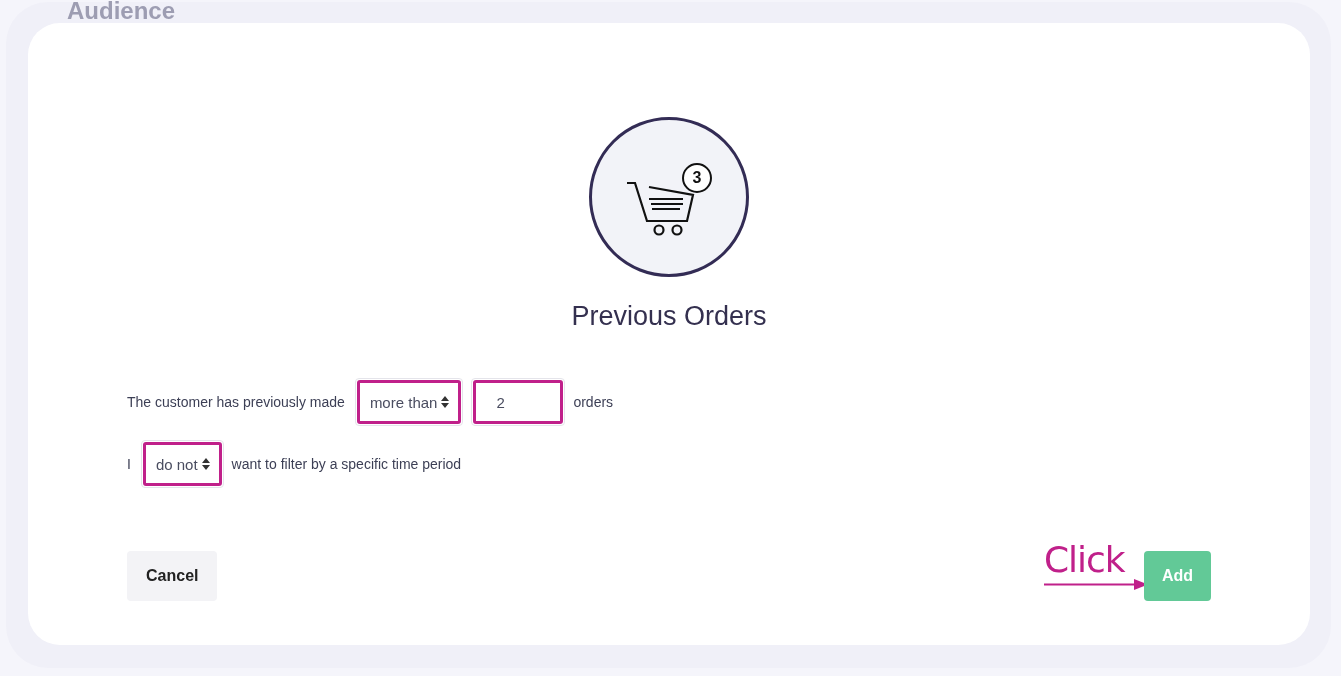 This screenshot has width=1341, height=676. Describe the element at coordinates (661, 208) in the screenshot. I see `cart-icon` at that location.